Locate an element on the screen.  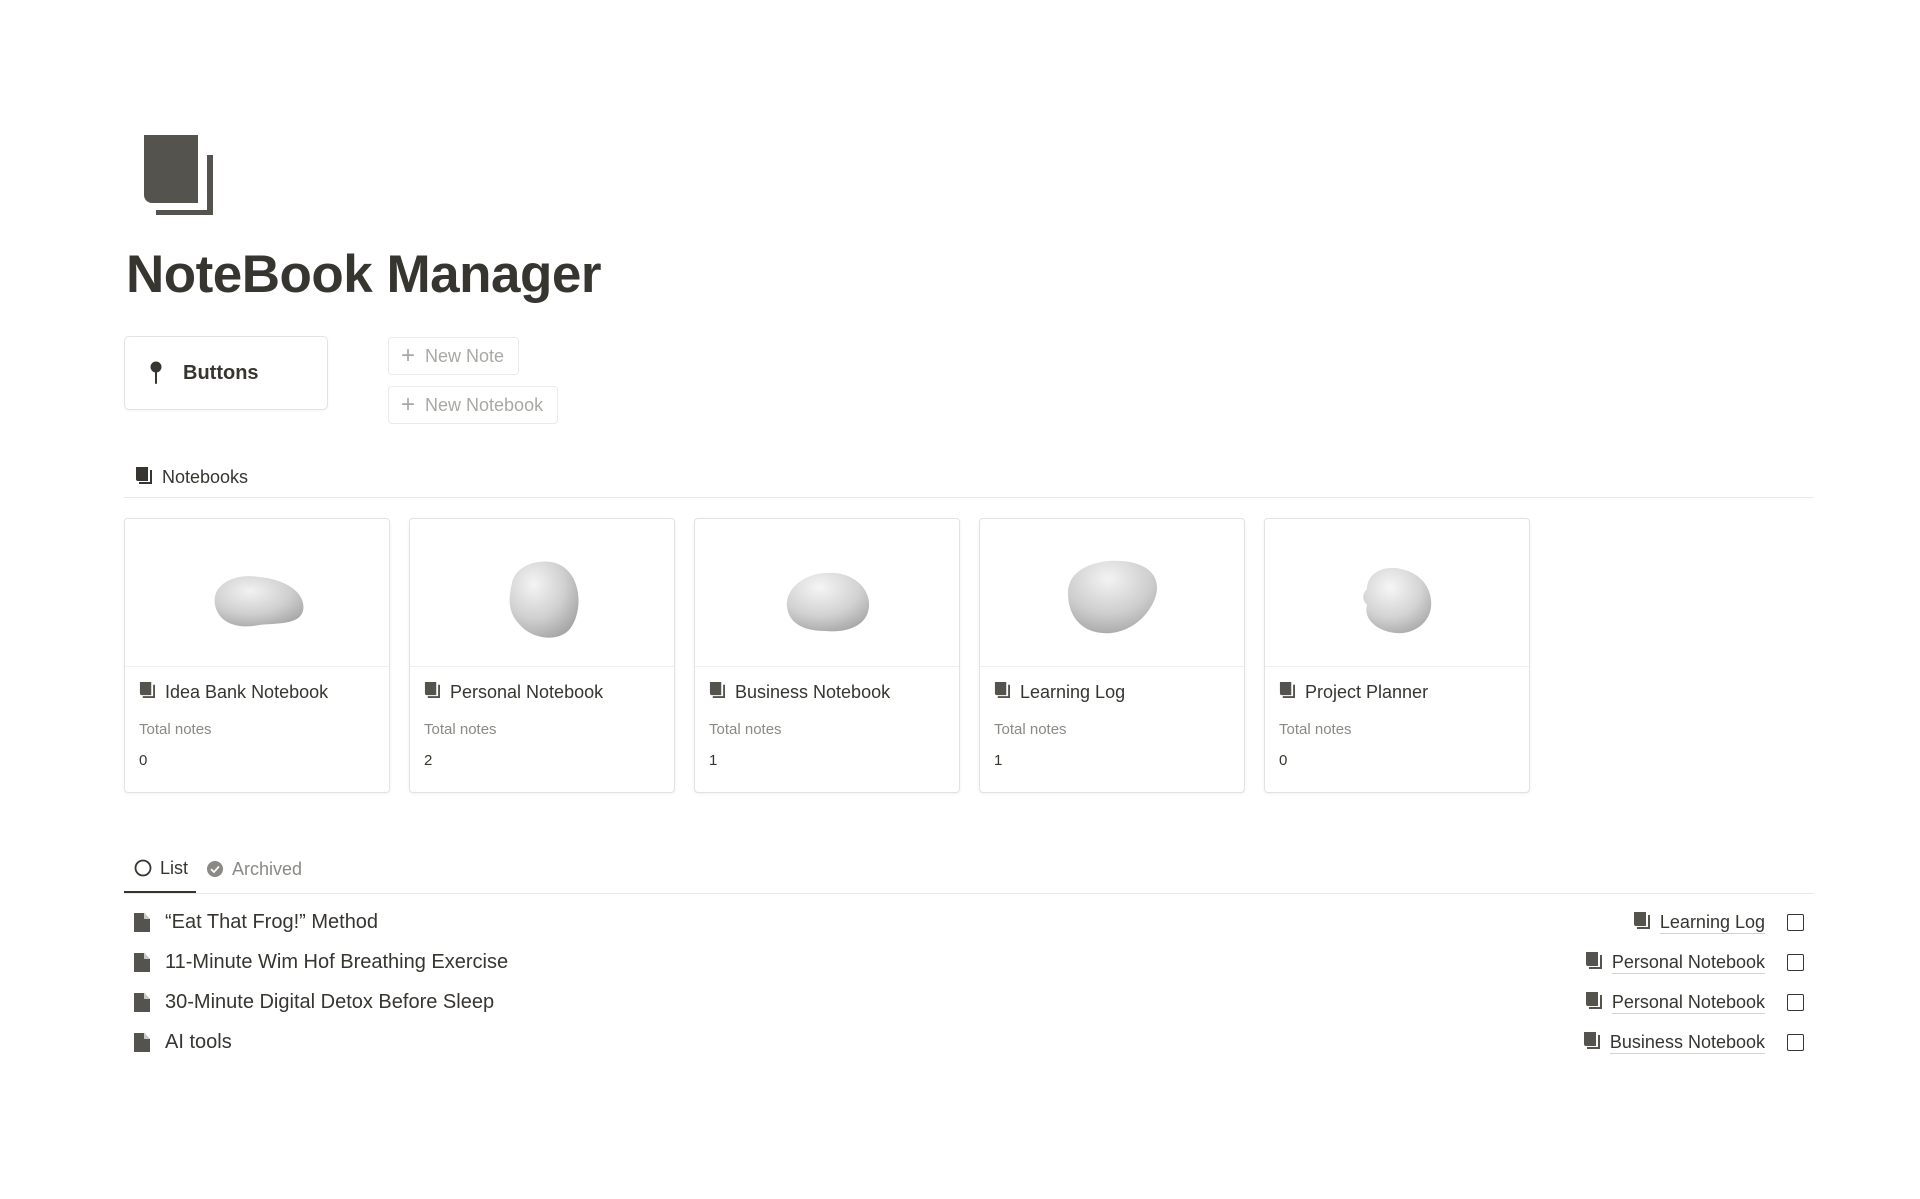
notebook-relation: Learning Log is located at coordinates (1699, 922).